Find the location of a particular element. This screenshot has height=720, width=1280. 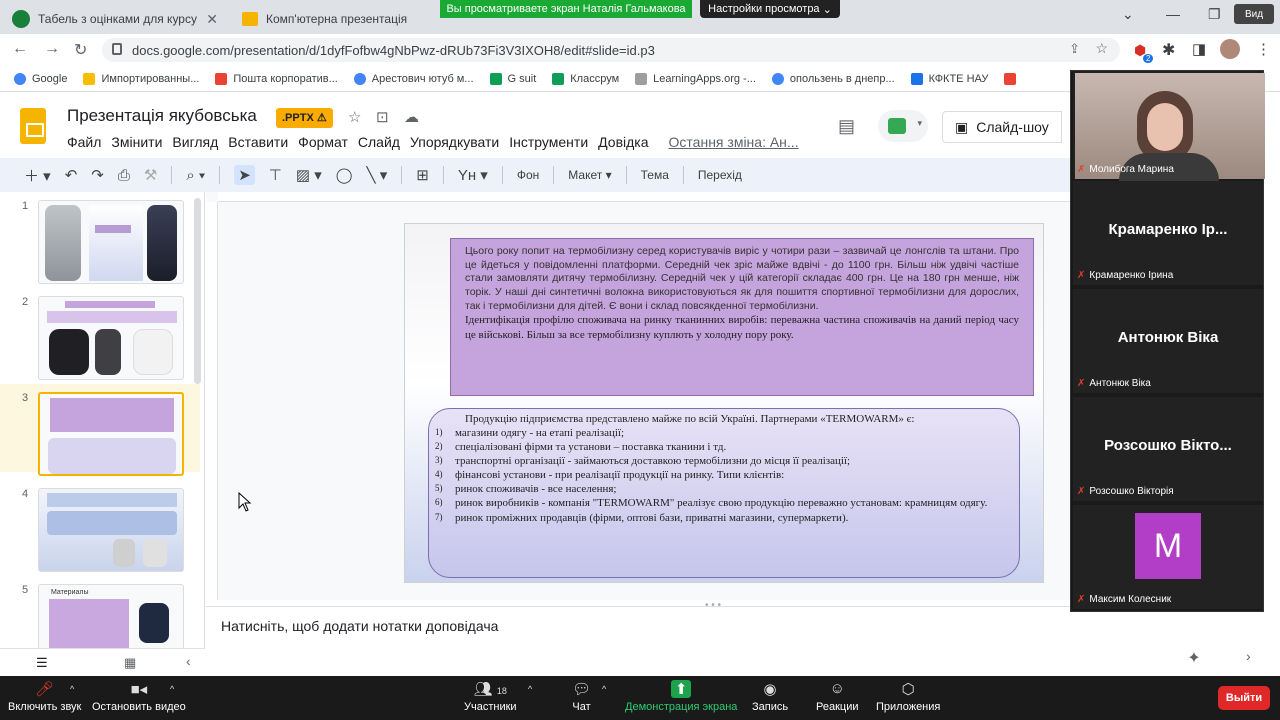

bookmark-item: Классрум is located at coordinates (585, 78).